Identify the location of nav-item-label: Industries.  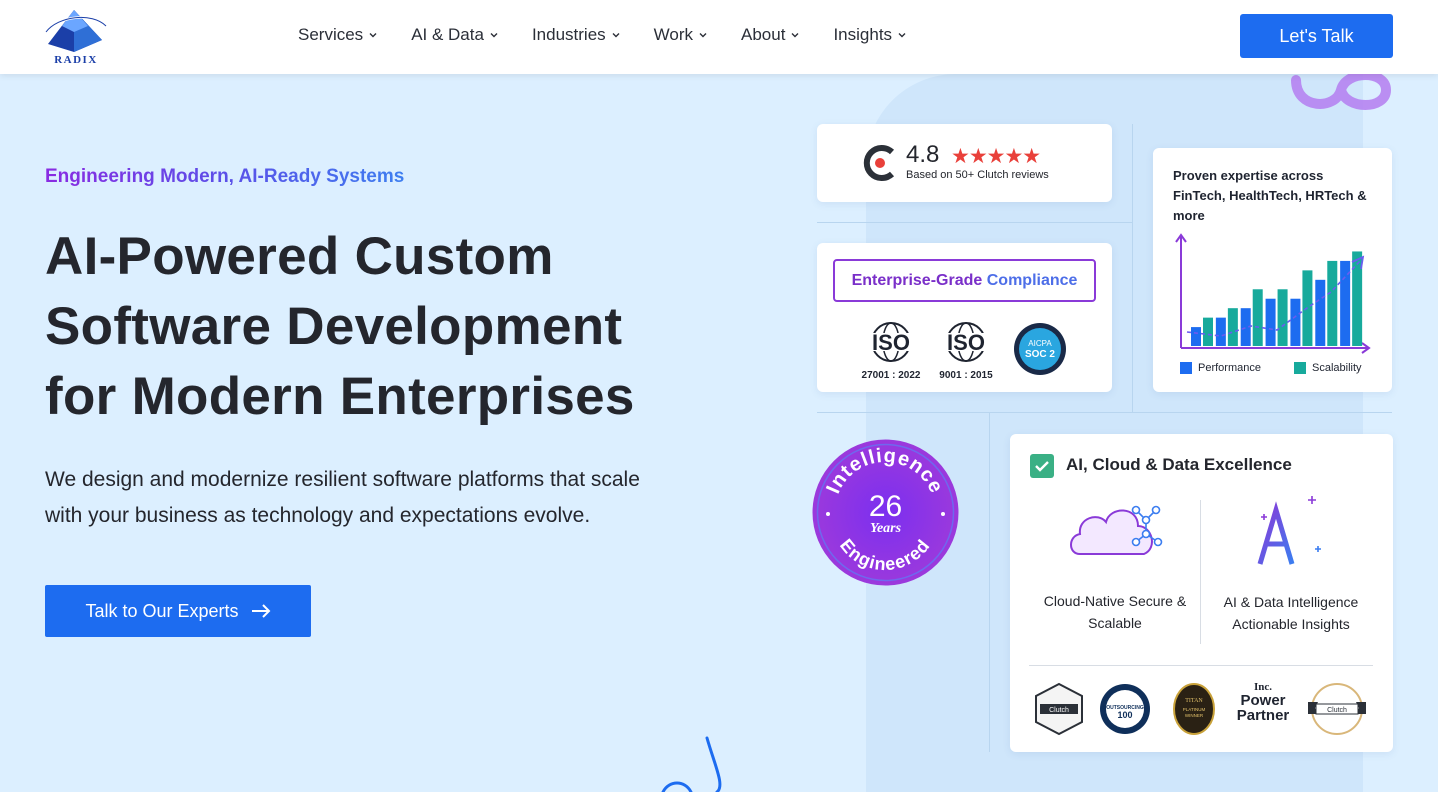
(568, 34).